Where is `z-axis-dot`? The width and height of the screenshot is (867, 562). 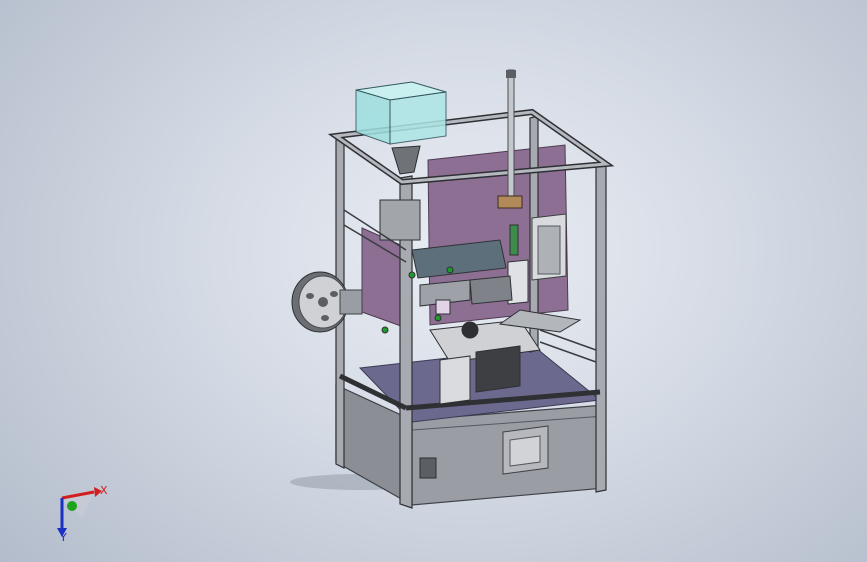
z-axis-dot is located at coordinates (72, 506).